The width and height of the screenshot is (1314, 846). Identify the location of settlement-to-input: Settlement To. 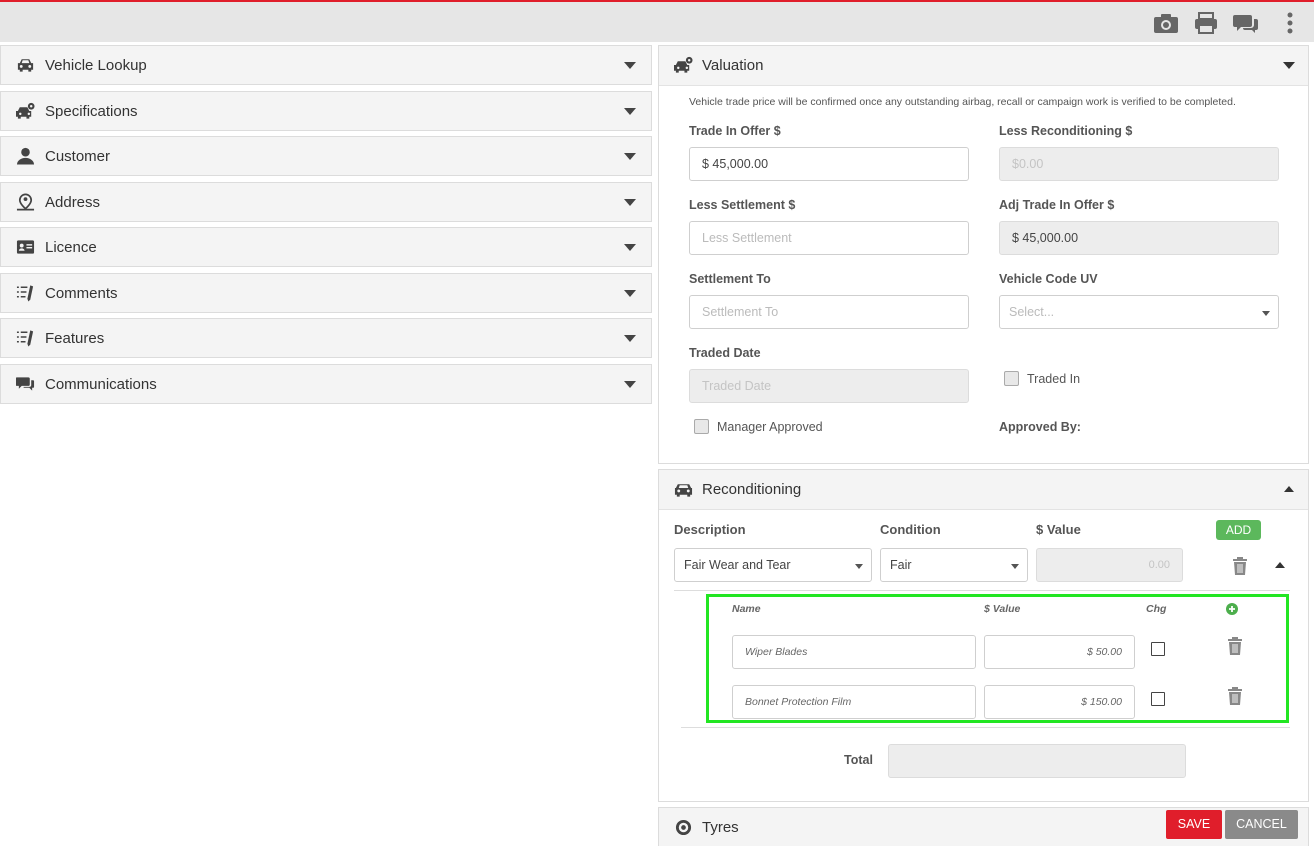
(829, 312).